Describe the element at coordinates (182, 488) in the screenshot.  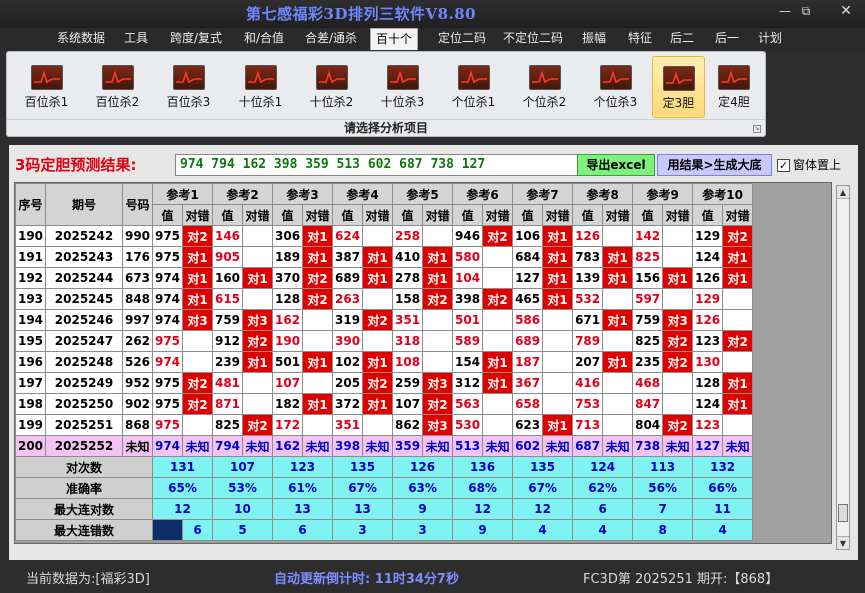
I see `stat-value: 65%` at that location.